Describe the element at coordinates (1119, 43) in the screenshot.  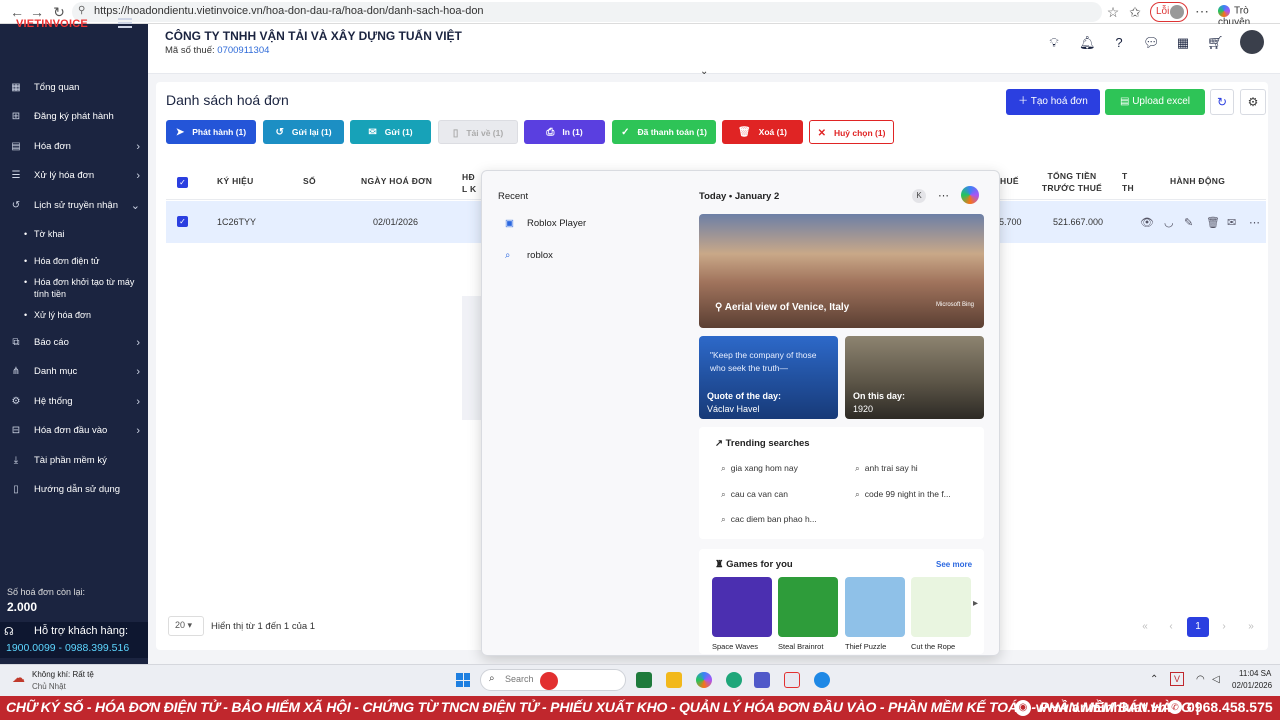
I see `help-icon: ?` at that location.